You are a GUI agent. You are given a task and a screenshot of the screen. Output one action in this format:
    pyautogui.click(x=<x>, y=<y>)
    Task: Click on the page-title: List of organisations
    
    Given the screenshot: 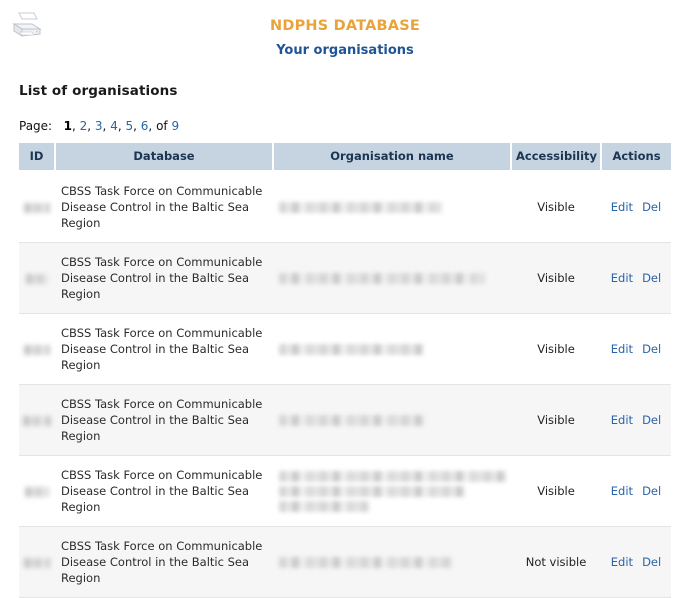 What is the action you would take?
    pyautogui.click(x=98, y=91)
    